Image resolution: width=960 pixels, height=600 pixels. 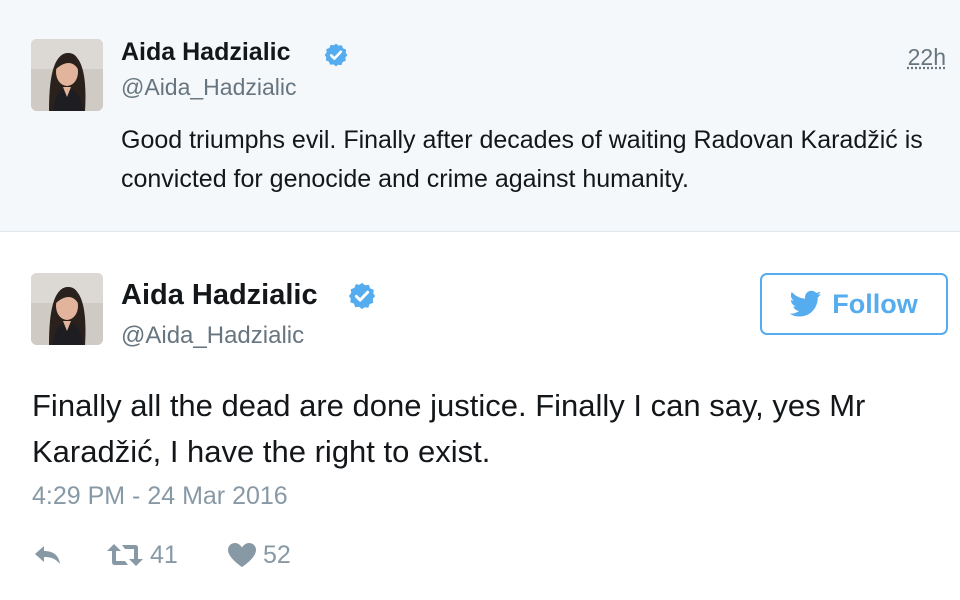 I want to click on retweet-button: 41, so click(x=142, y=555).